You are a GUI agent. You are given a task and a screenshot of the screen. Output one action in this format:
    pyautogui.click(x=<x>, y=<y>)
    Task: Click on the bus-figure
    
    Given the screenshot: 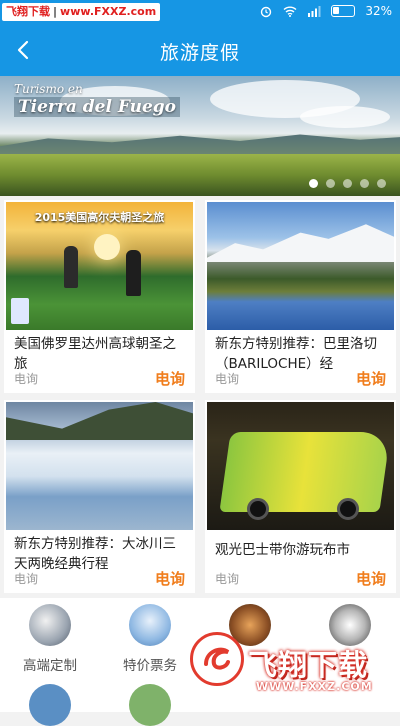 What is the action you would take?
    pyautogui.click(x=305, y=472)
    